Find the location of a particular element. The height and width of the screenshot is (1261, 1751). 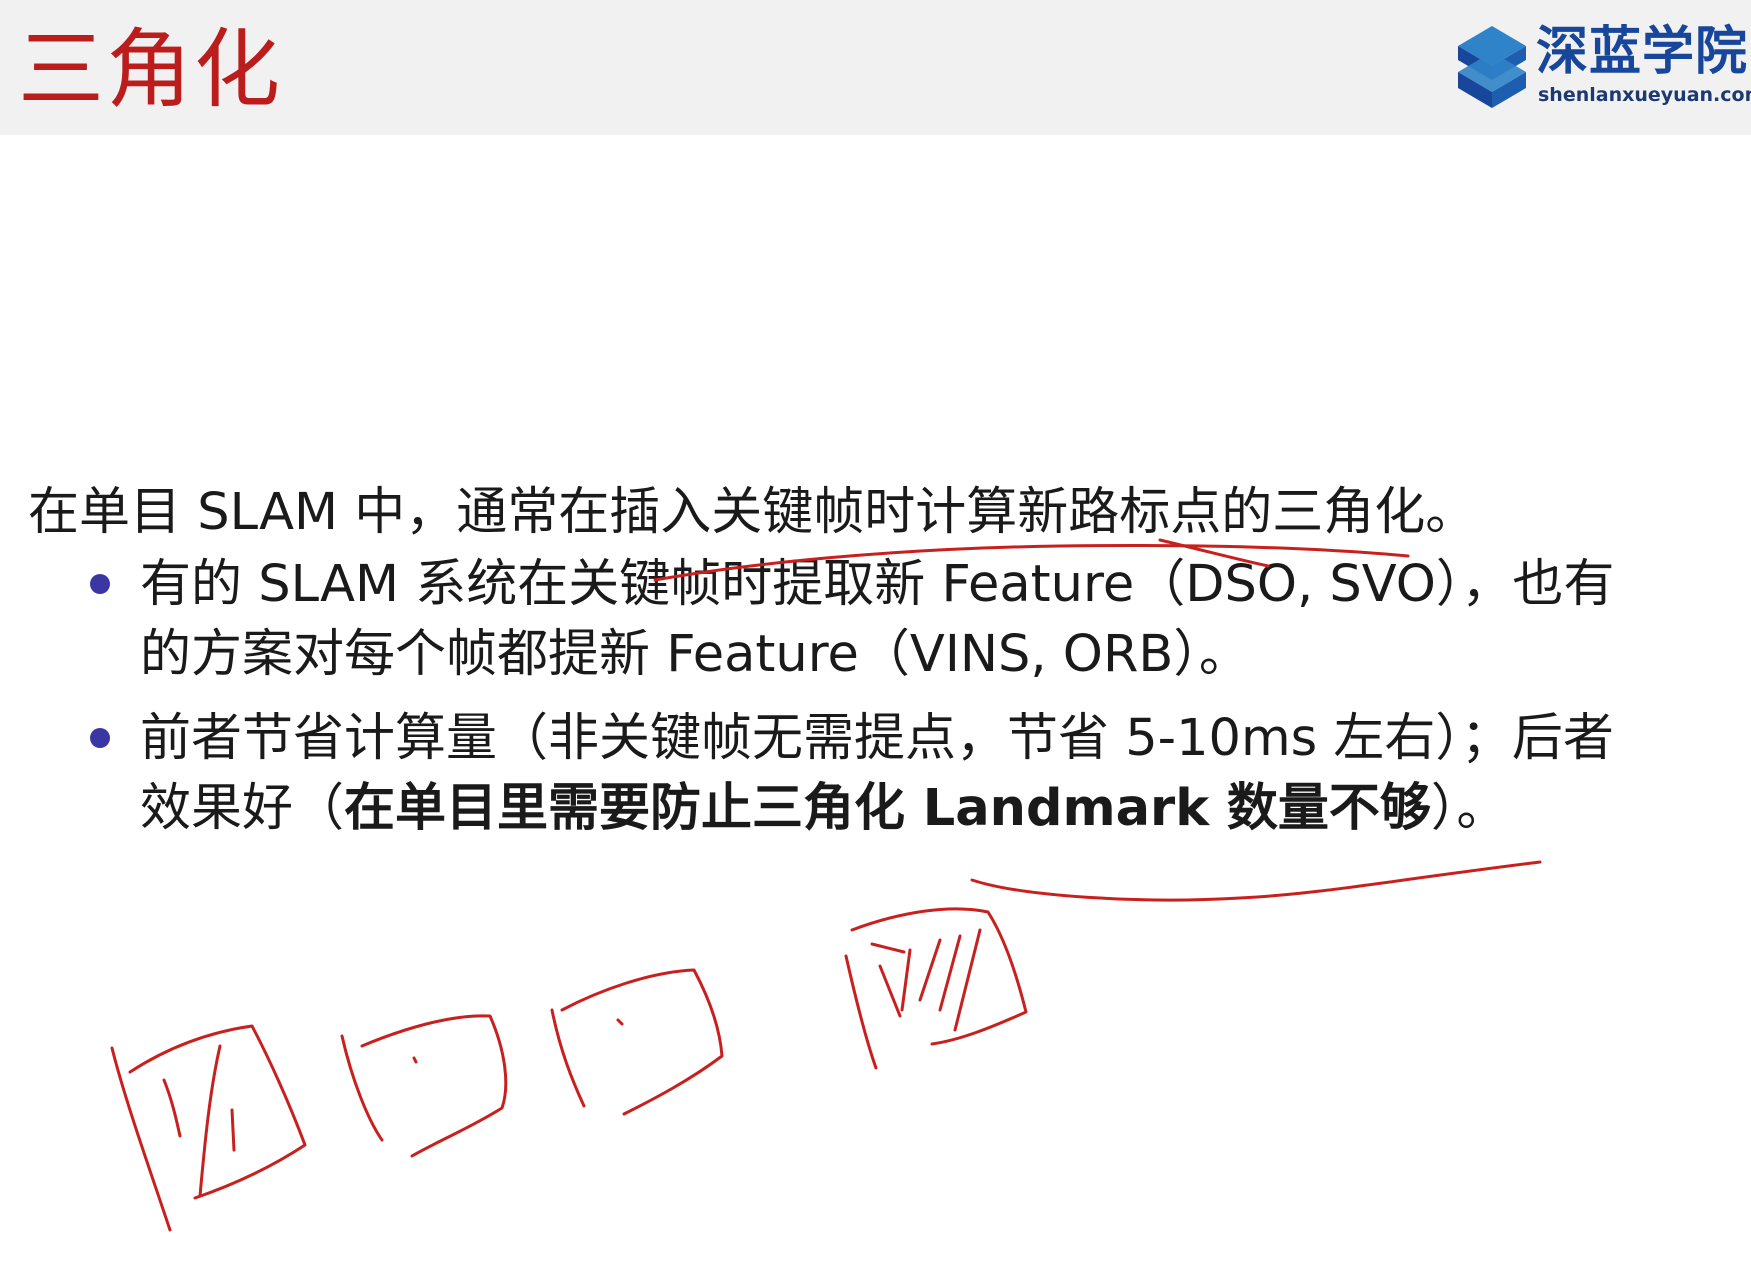

bullet-line: 的方案对每个帧都提新 Feature（VINS, ORB）。 is located at coordinates (695, 654).